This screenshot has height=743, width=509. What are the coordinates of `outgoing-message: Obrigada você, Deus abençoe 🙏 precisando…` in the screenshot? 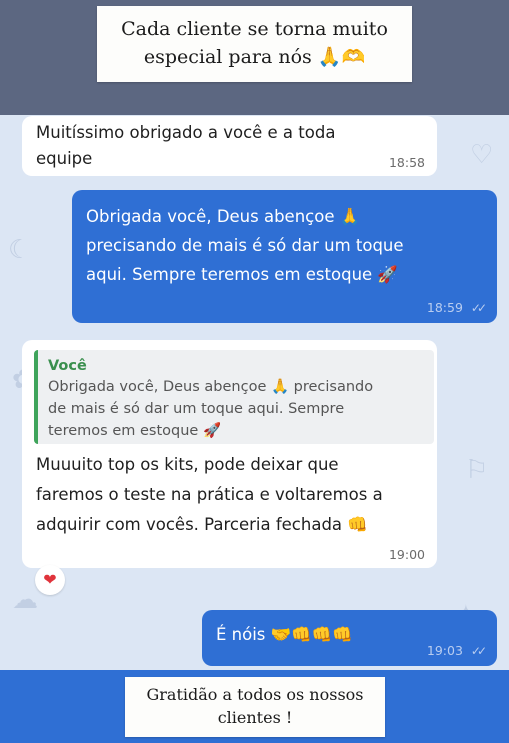 It's located at (284, 256).